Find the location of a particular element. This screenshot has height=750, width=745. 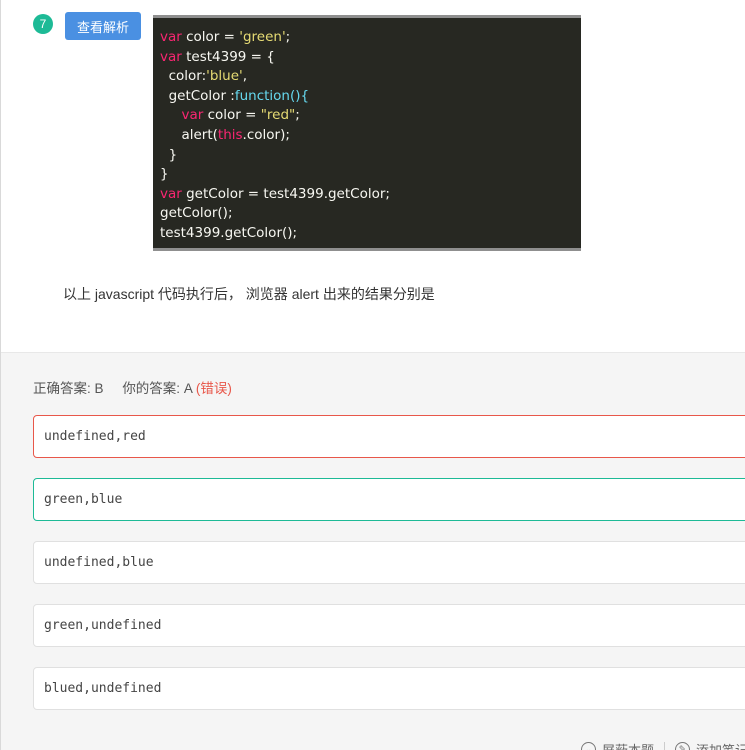

code-line: getColor(); is located at coordinates (196, 213).